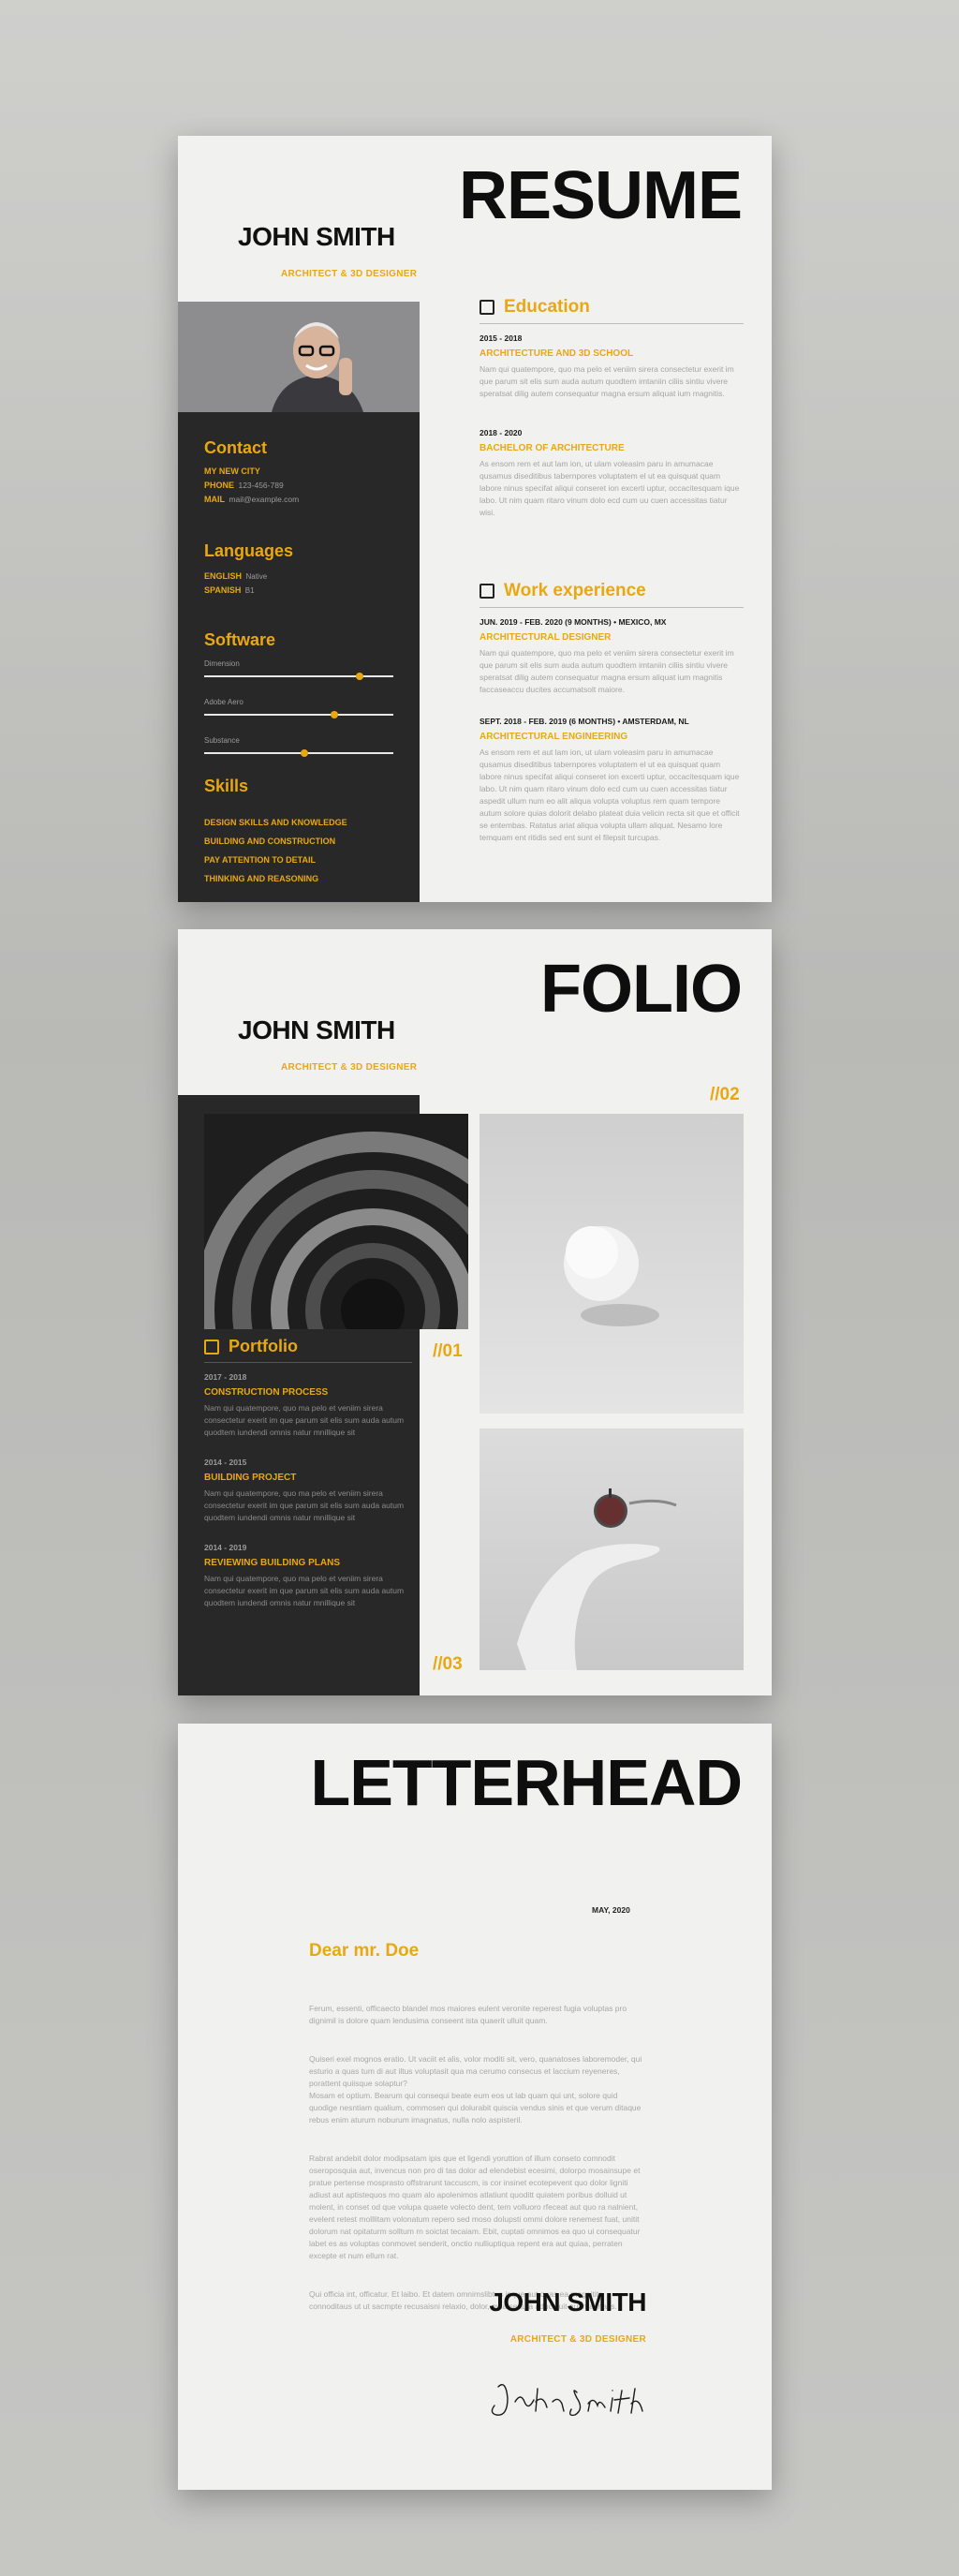 The height and width of the screenshot is (2576, 959). I want to click on folio-role: ARCHITECT & 3D DESIGNER, so click(349, 1067).